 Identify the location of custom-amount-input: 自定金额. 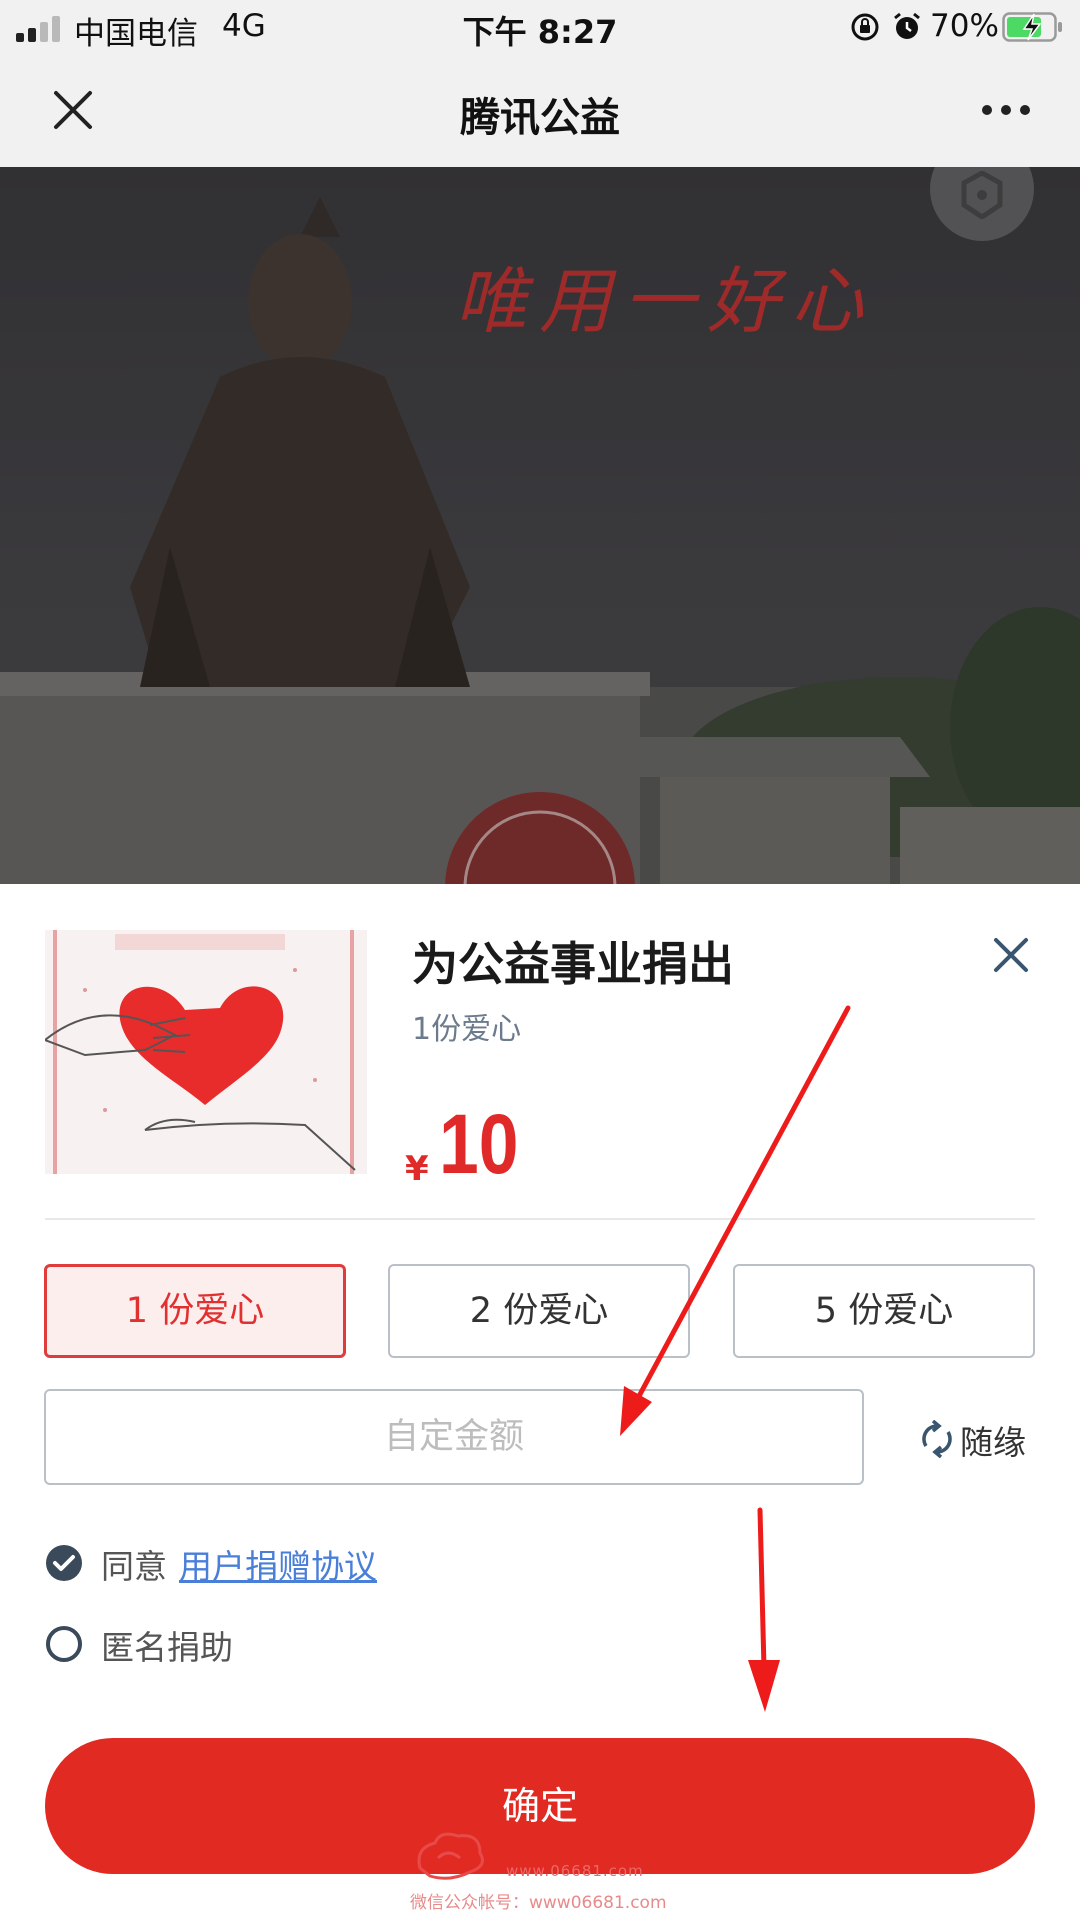
(454, 1437).